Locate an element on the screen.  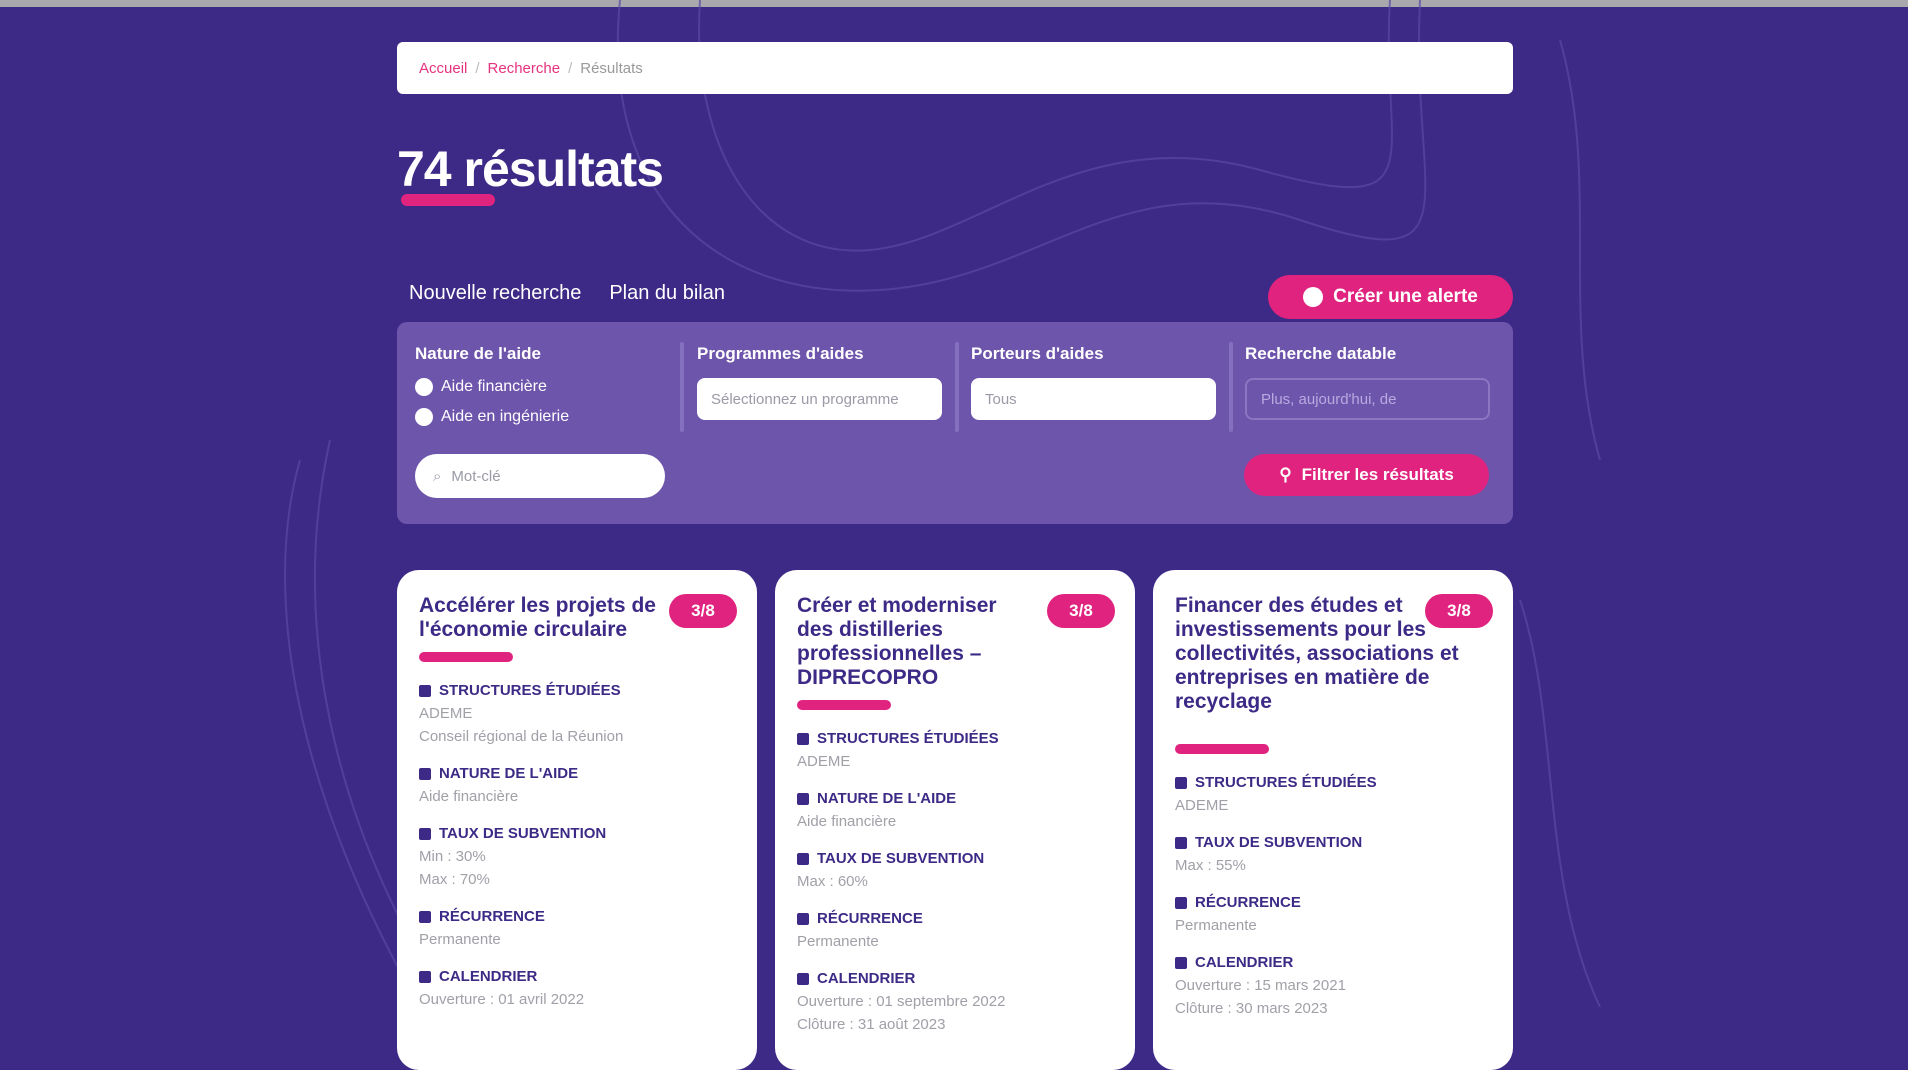
section-value: Ouverture : 01 avril 2022 is located at coordinates (502, 999).